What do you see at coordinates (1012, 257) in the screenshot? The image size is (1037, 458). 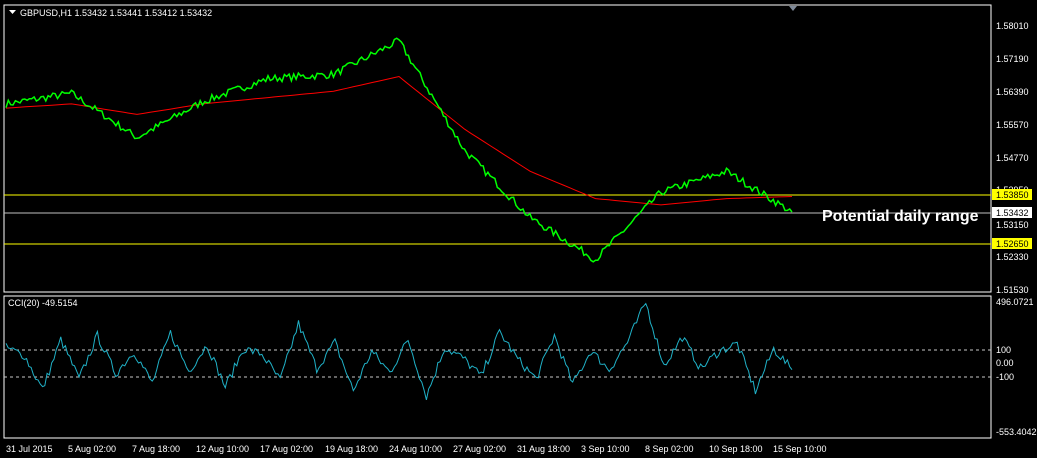 I see `price-tick-label: 1.52330` at bounding box center [1012, 257].